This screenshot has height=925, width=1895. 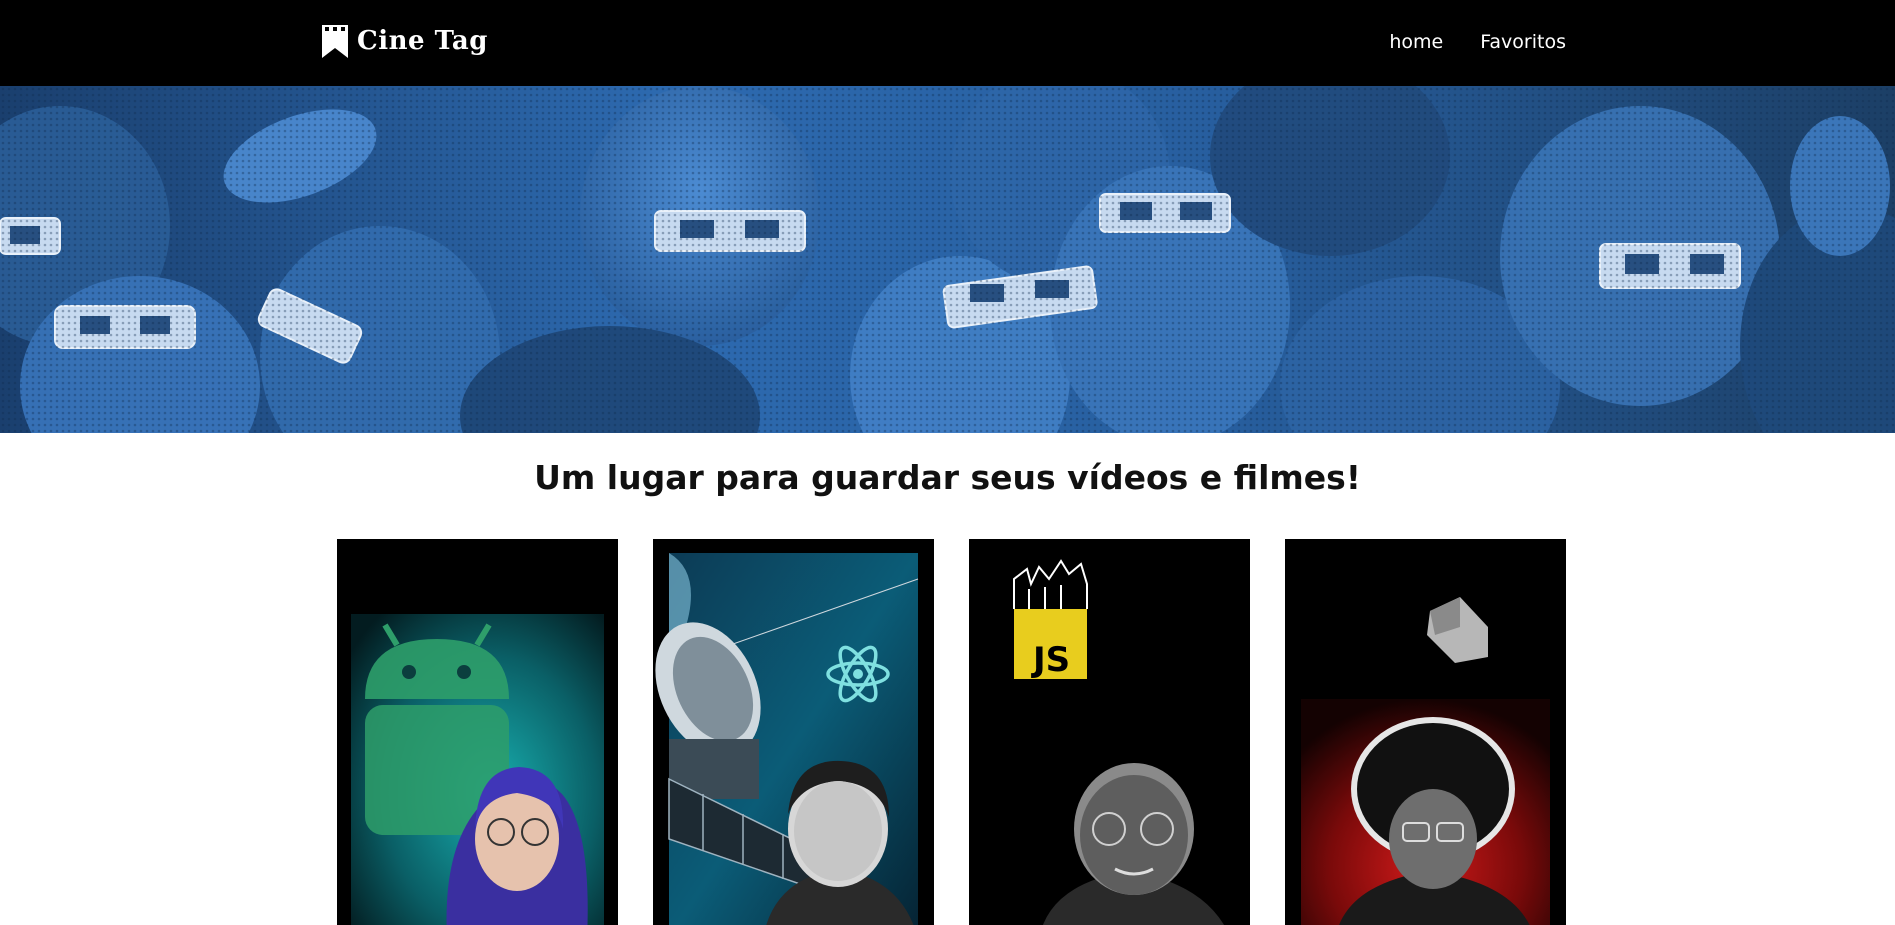 I want to click on video-card-dart, so click(x=1425, y=732).